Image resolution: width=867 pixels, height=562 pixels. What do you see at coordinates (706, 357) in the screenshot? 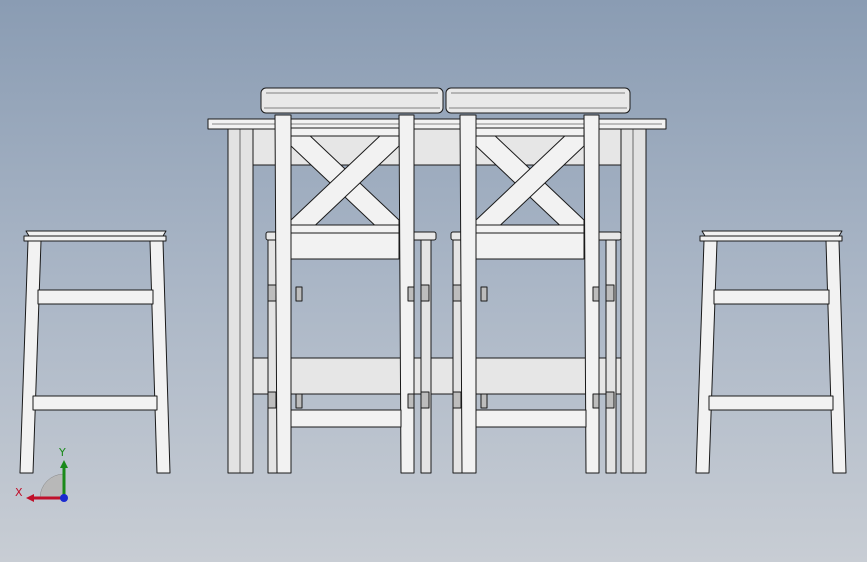
I see `right-stool-leg-left` at bounding box center [706, 357].